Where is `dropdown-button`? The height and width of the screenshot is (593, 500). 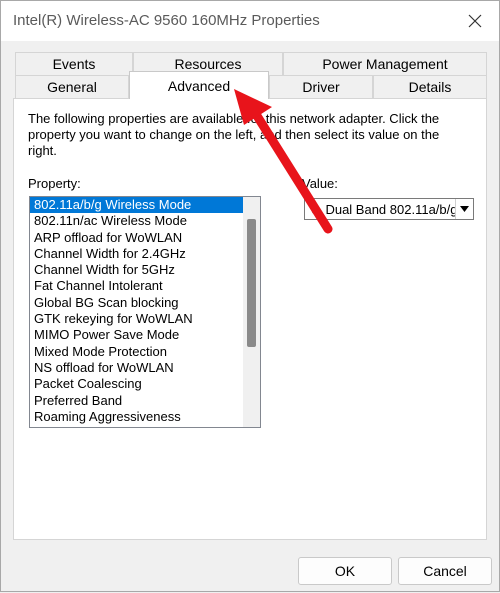 dropdown-button is located at coordinates (464, 209).